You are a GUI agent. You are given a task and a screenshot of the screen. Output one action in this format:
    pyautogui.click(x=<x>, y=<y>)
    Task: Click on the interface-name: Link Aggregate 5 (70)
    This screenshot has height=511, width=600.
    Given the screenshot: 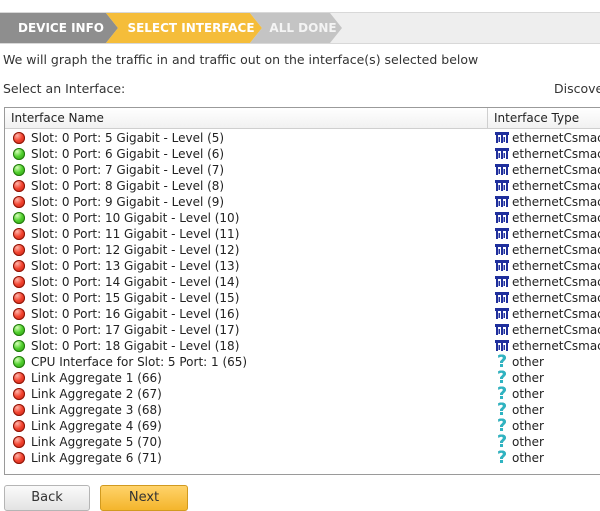 What is the action you would take?
    pyautogui.click(x=96, y=442)
    